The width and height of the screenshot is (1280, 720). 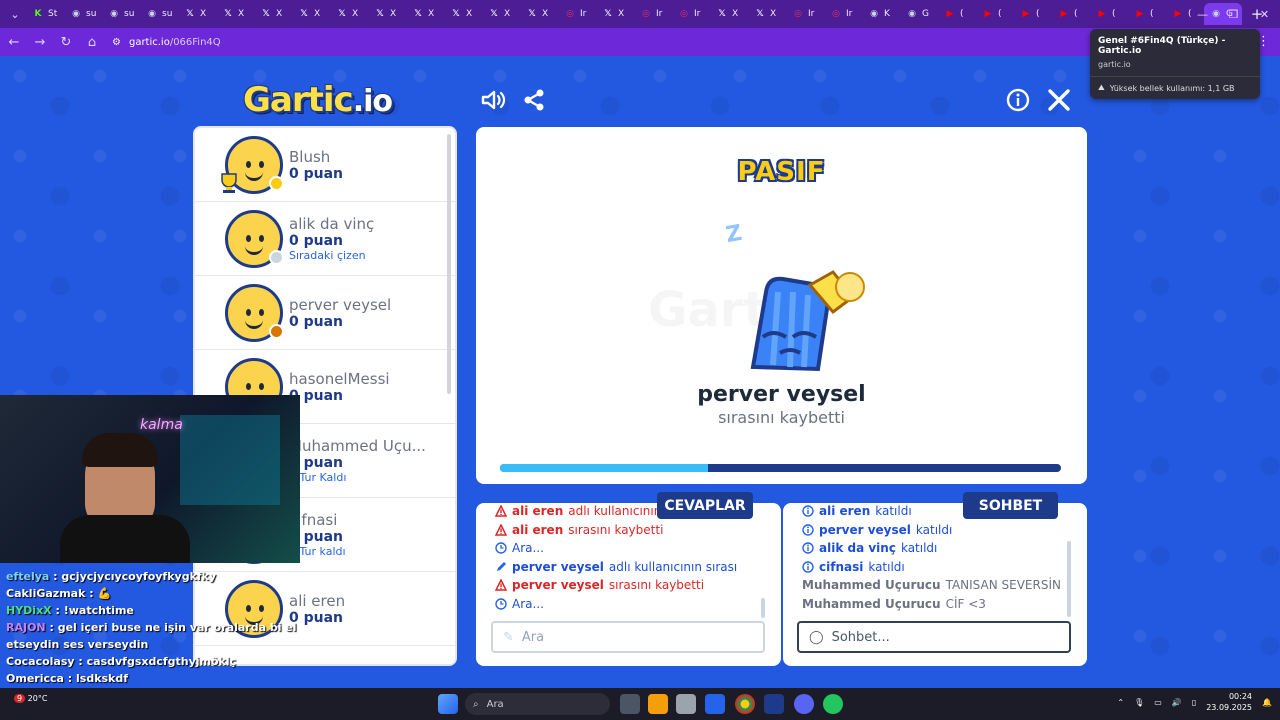 I want to click on tab-title: St, so click(x=53, y=14).